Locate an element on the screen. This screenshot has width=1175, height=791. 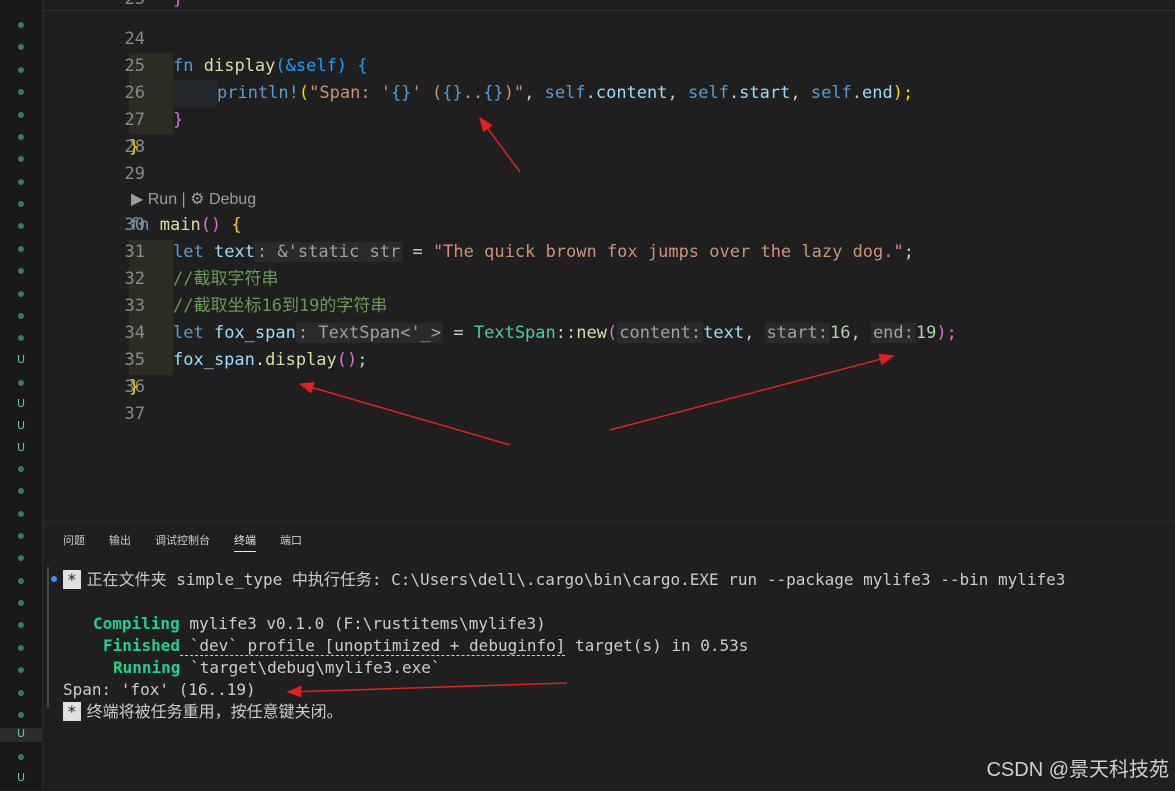
code-line-32-comment: //截取字符串 is located at coordinates (226, 279).